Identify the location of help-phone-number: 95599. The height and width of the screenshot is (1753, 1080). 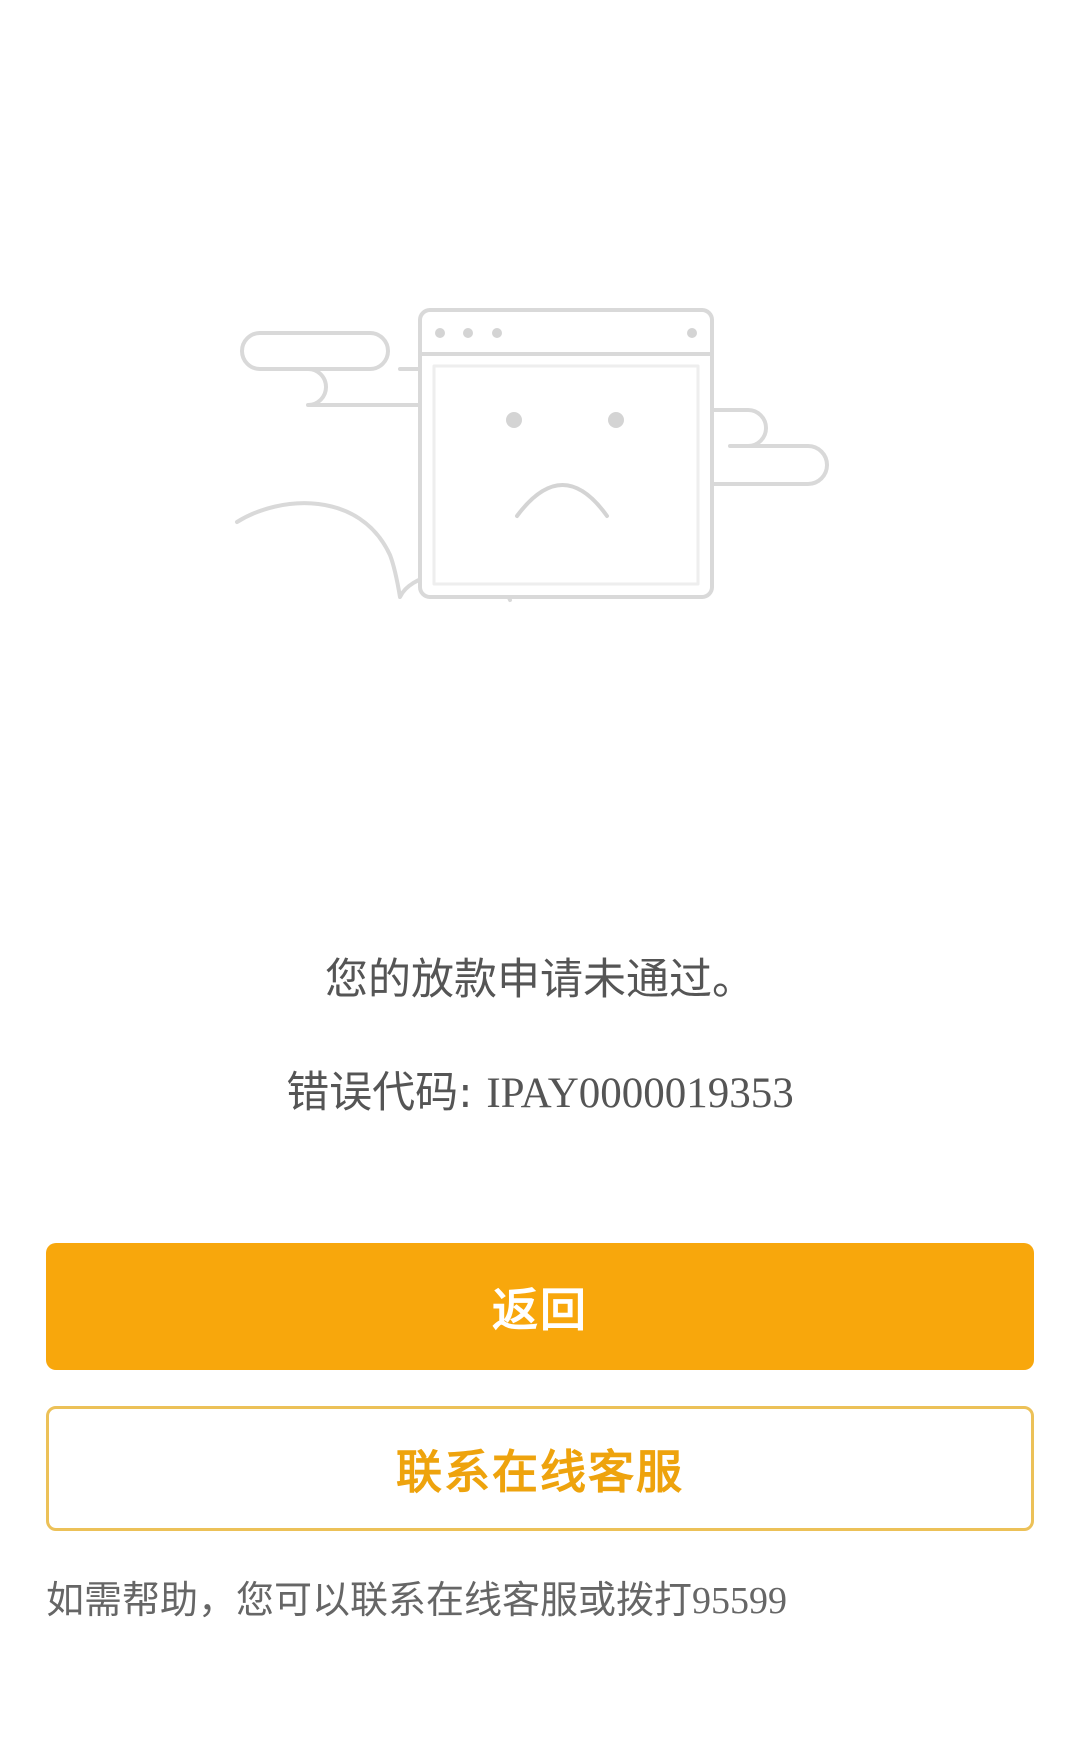
(739, 1601).